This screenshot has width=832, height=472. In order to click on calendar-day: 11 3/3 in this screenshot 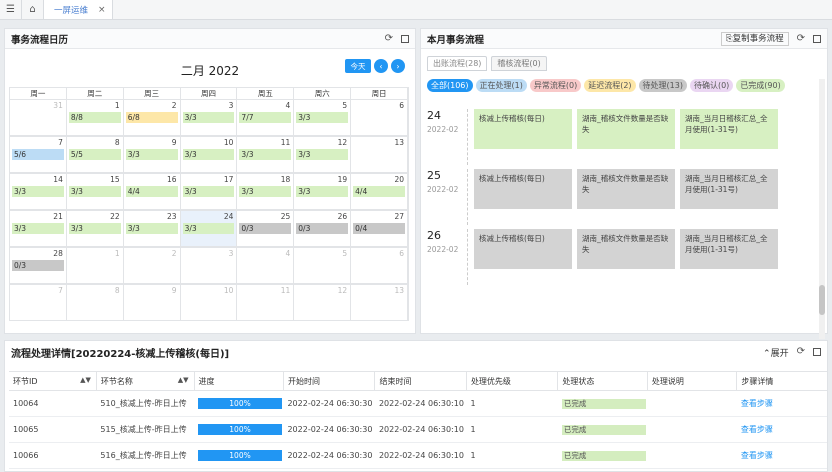, I will do `click(266, 154)`.